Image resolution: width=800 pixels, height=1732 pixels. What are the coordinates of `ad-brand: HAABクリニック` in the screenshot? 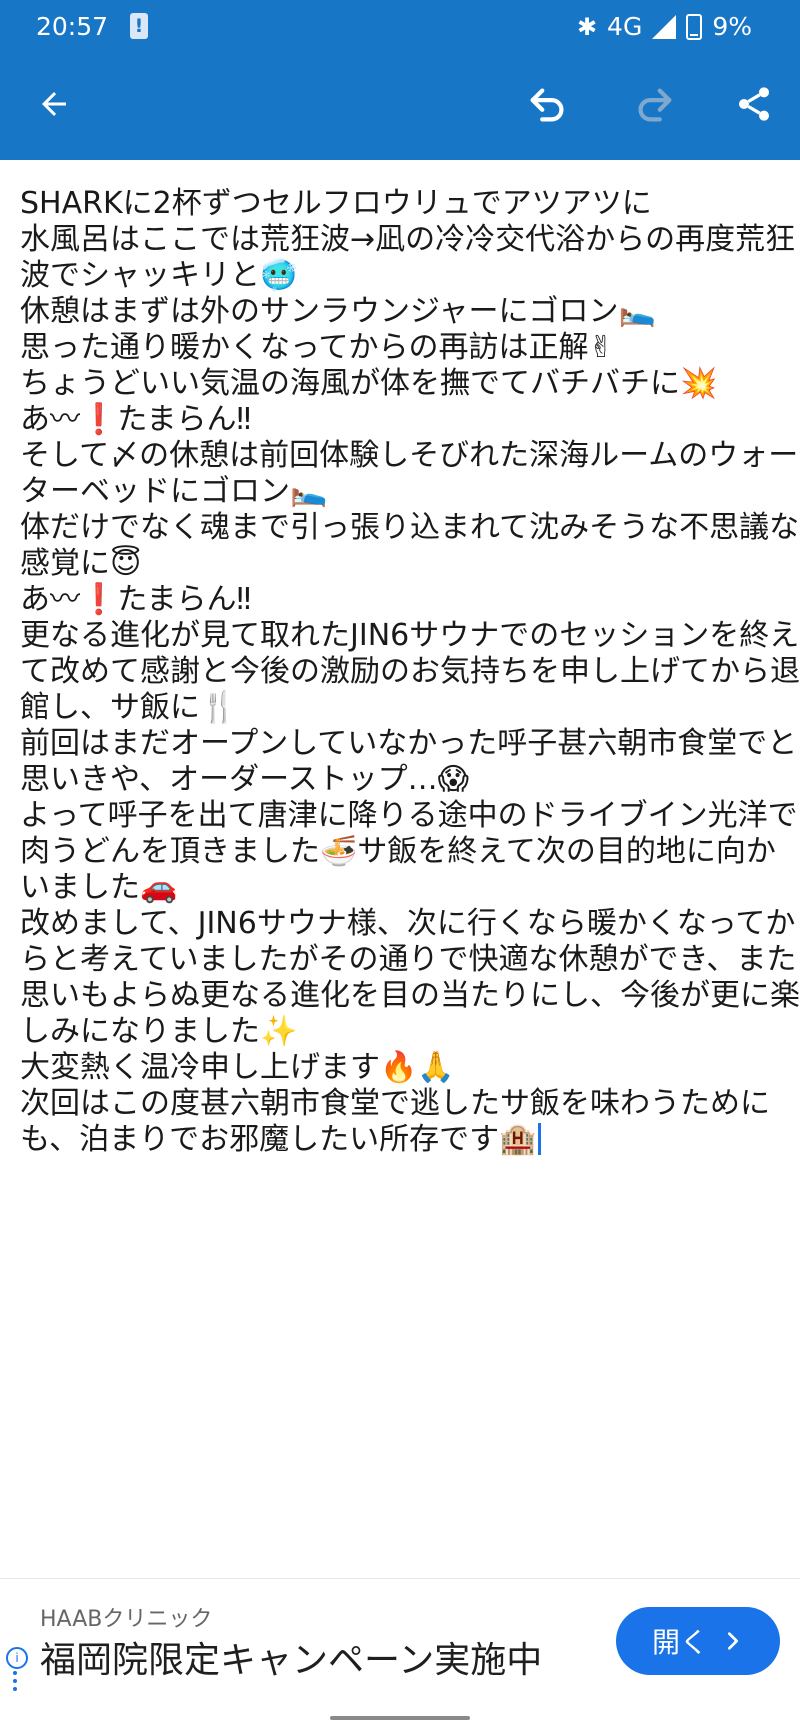 It's located at (126, 1619).